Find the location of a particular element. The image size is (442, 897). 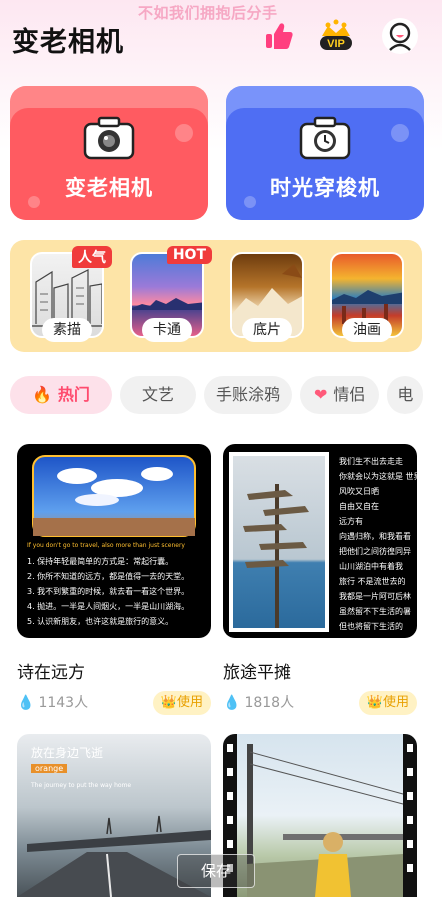

usage-count: 💧 1143人 is located at coordinates (53, 703).